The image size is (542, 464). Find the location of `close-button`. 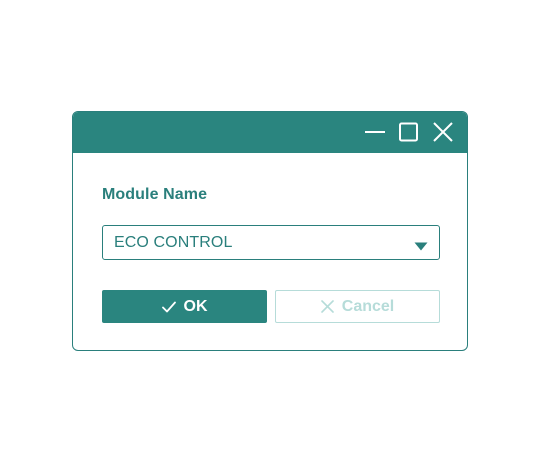

close-button is located at coordinates (443, 132).